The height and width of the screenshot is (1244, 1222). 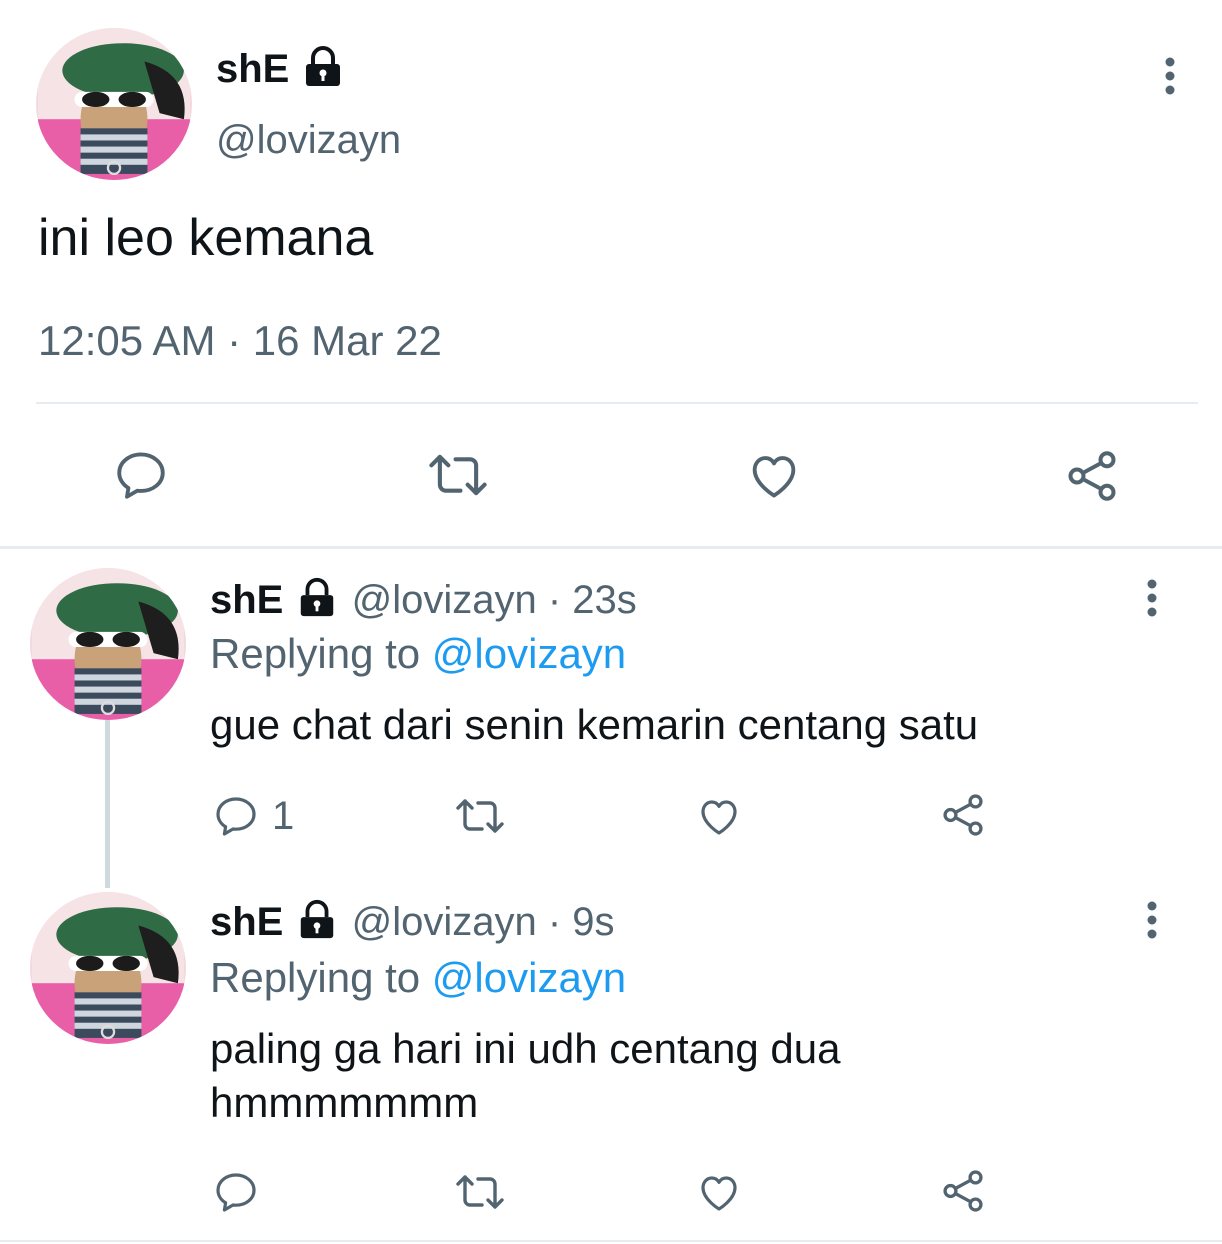 I want to click on reply-text-line2: hmmmmmmm, so click(x=344, y=1102).